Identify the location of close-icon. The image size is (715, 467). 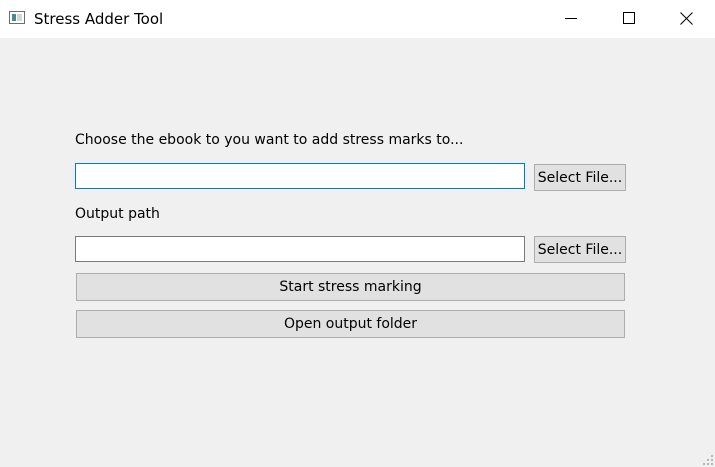
(686, 18).